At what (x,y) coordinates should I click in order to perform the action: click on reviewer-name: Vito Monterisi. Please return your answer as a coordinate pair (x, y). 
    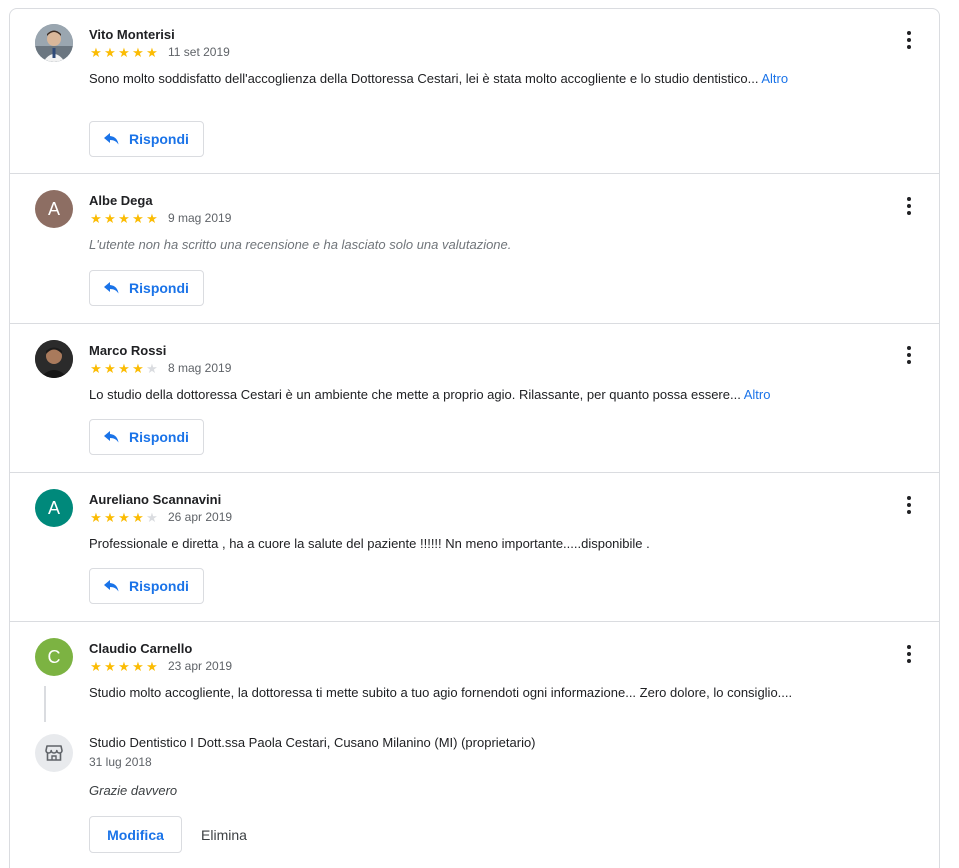
    Looking at the image, I should click on (132, 34).